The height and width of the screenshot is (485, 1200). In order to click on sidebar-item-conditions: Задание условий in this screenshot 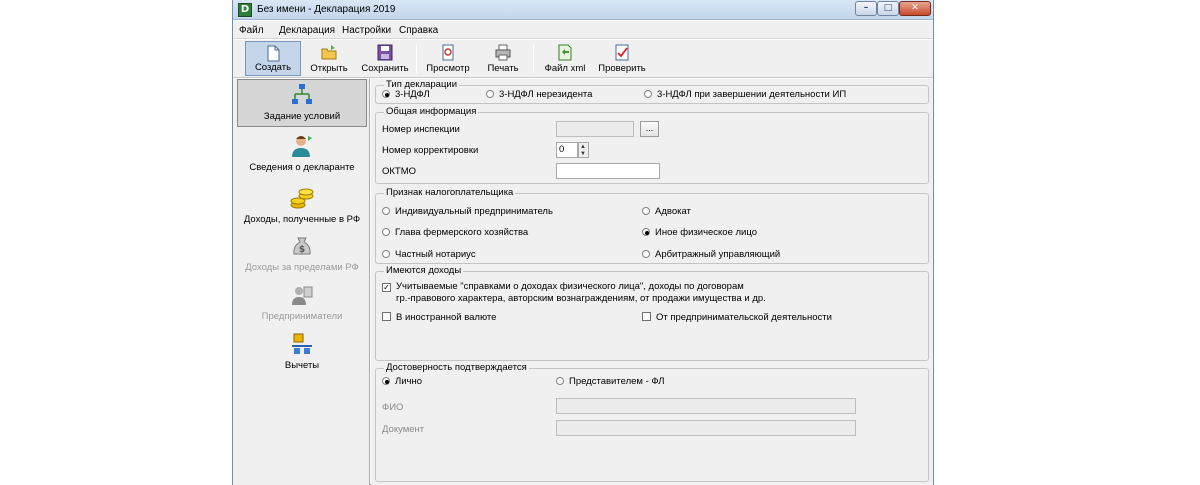, I will do `click(302, 103)`.